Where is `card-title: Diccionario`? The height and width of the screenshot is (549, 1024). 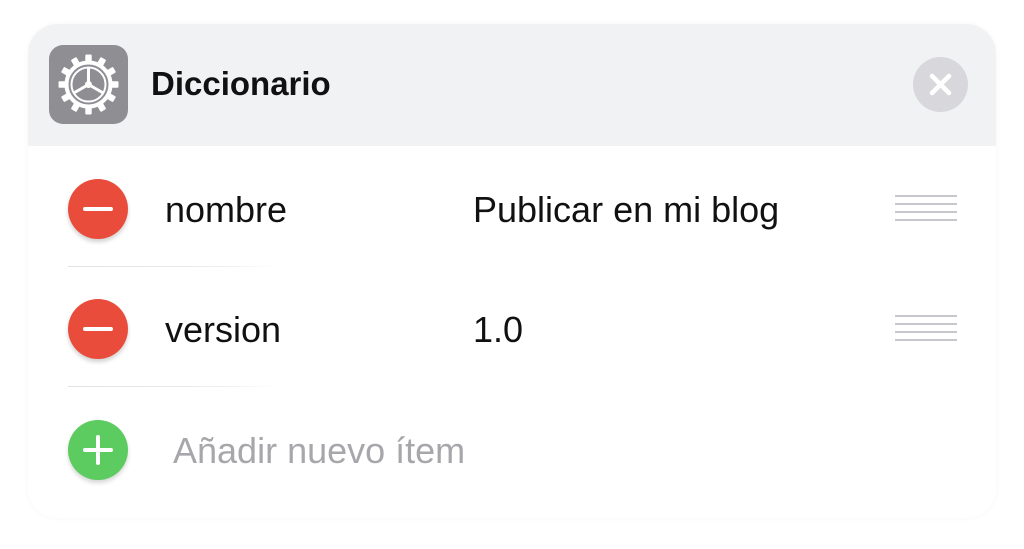
card-title: Diccionario is located at coordinates (241, 83).